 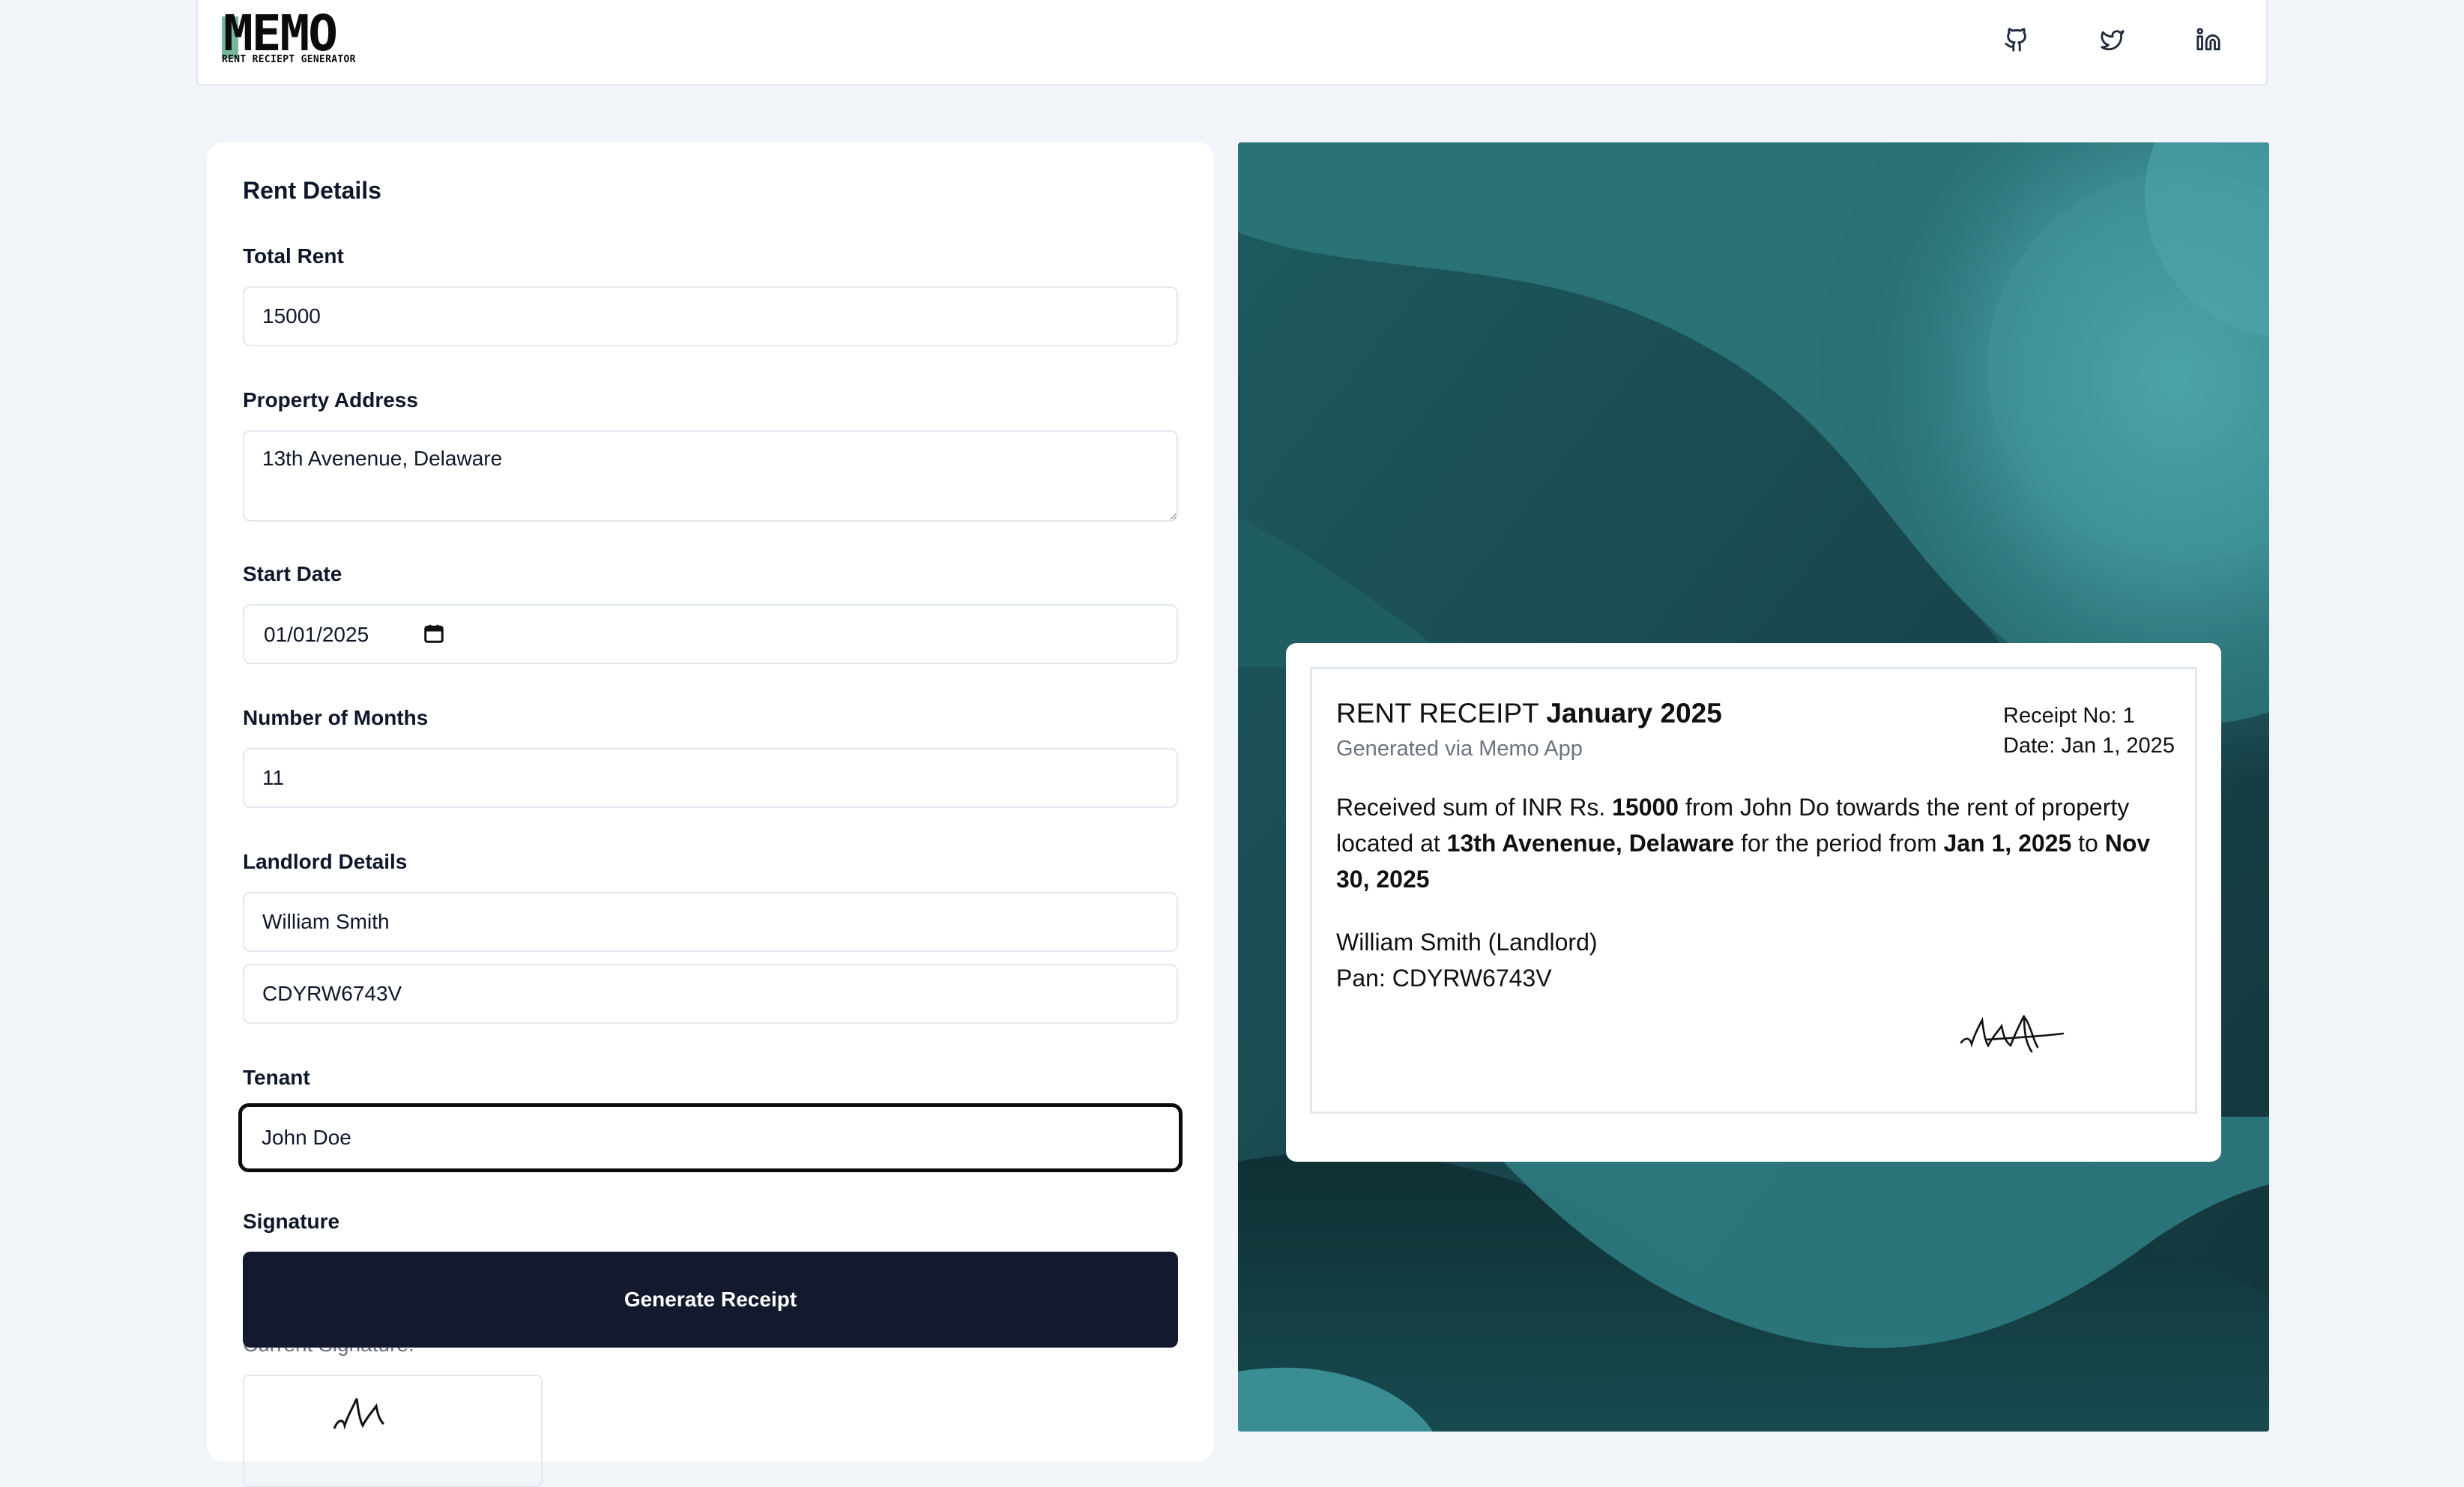 What do you see at coordinates (2016, 40) in the screenshot?
I see `github-icon` at bounding box center [2016, 40].